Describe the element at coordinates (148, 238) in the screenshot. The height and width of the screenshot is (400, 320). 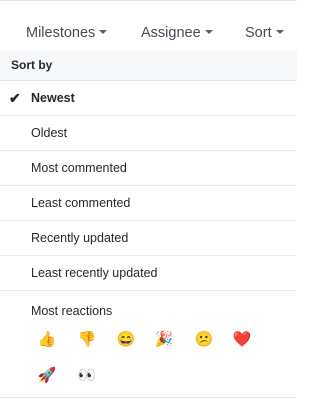
I see `sort-item-recently-updated: Recently updated` at that location.